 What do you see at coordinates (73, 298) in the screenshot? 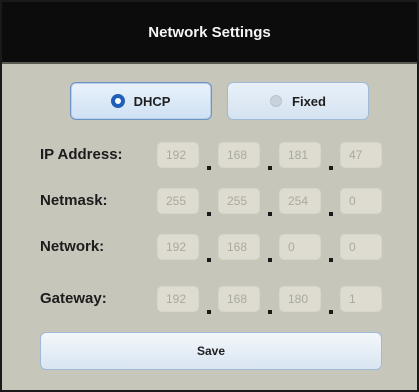
I see `gateway-label: Gateway:` at bounding box center [73, 298].